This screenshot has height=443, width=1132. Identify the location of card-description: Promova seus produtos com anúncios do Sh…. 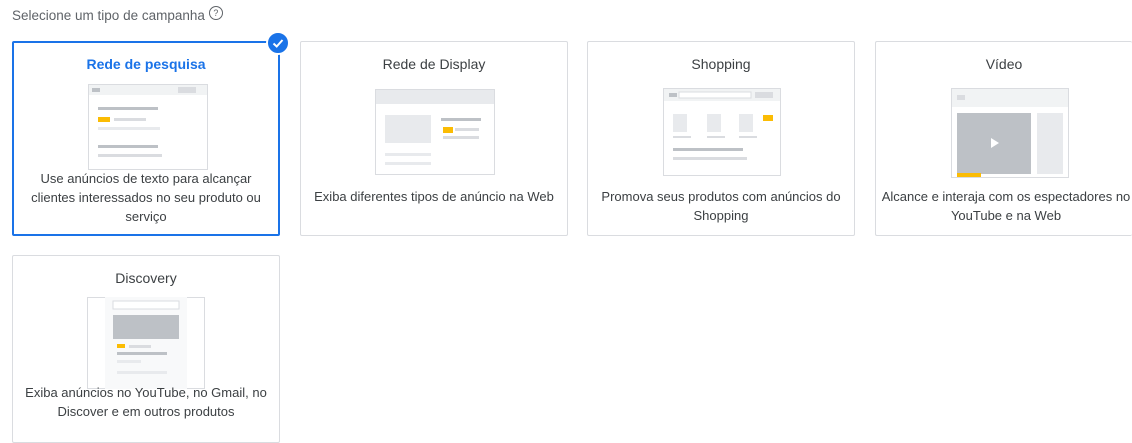
(721, 206).